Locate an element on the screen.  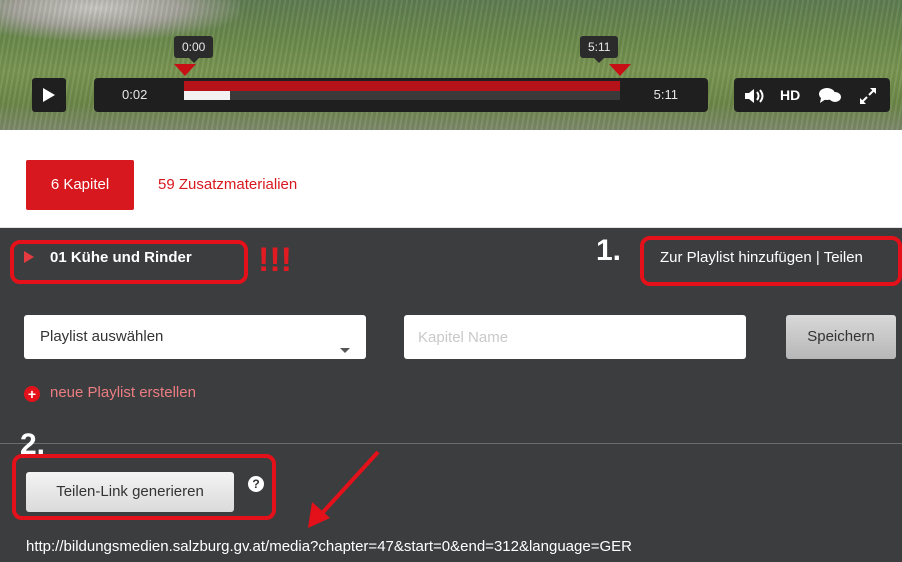
comments-icon is located at coordinates (830, 95).